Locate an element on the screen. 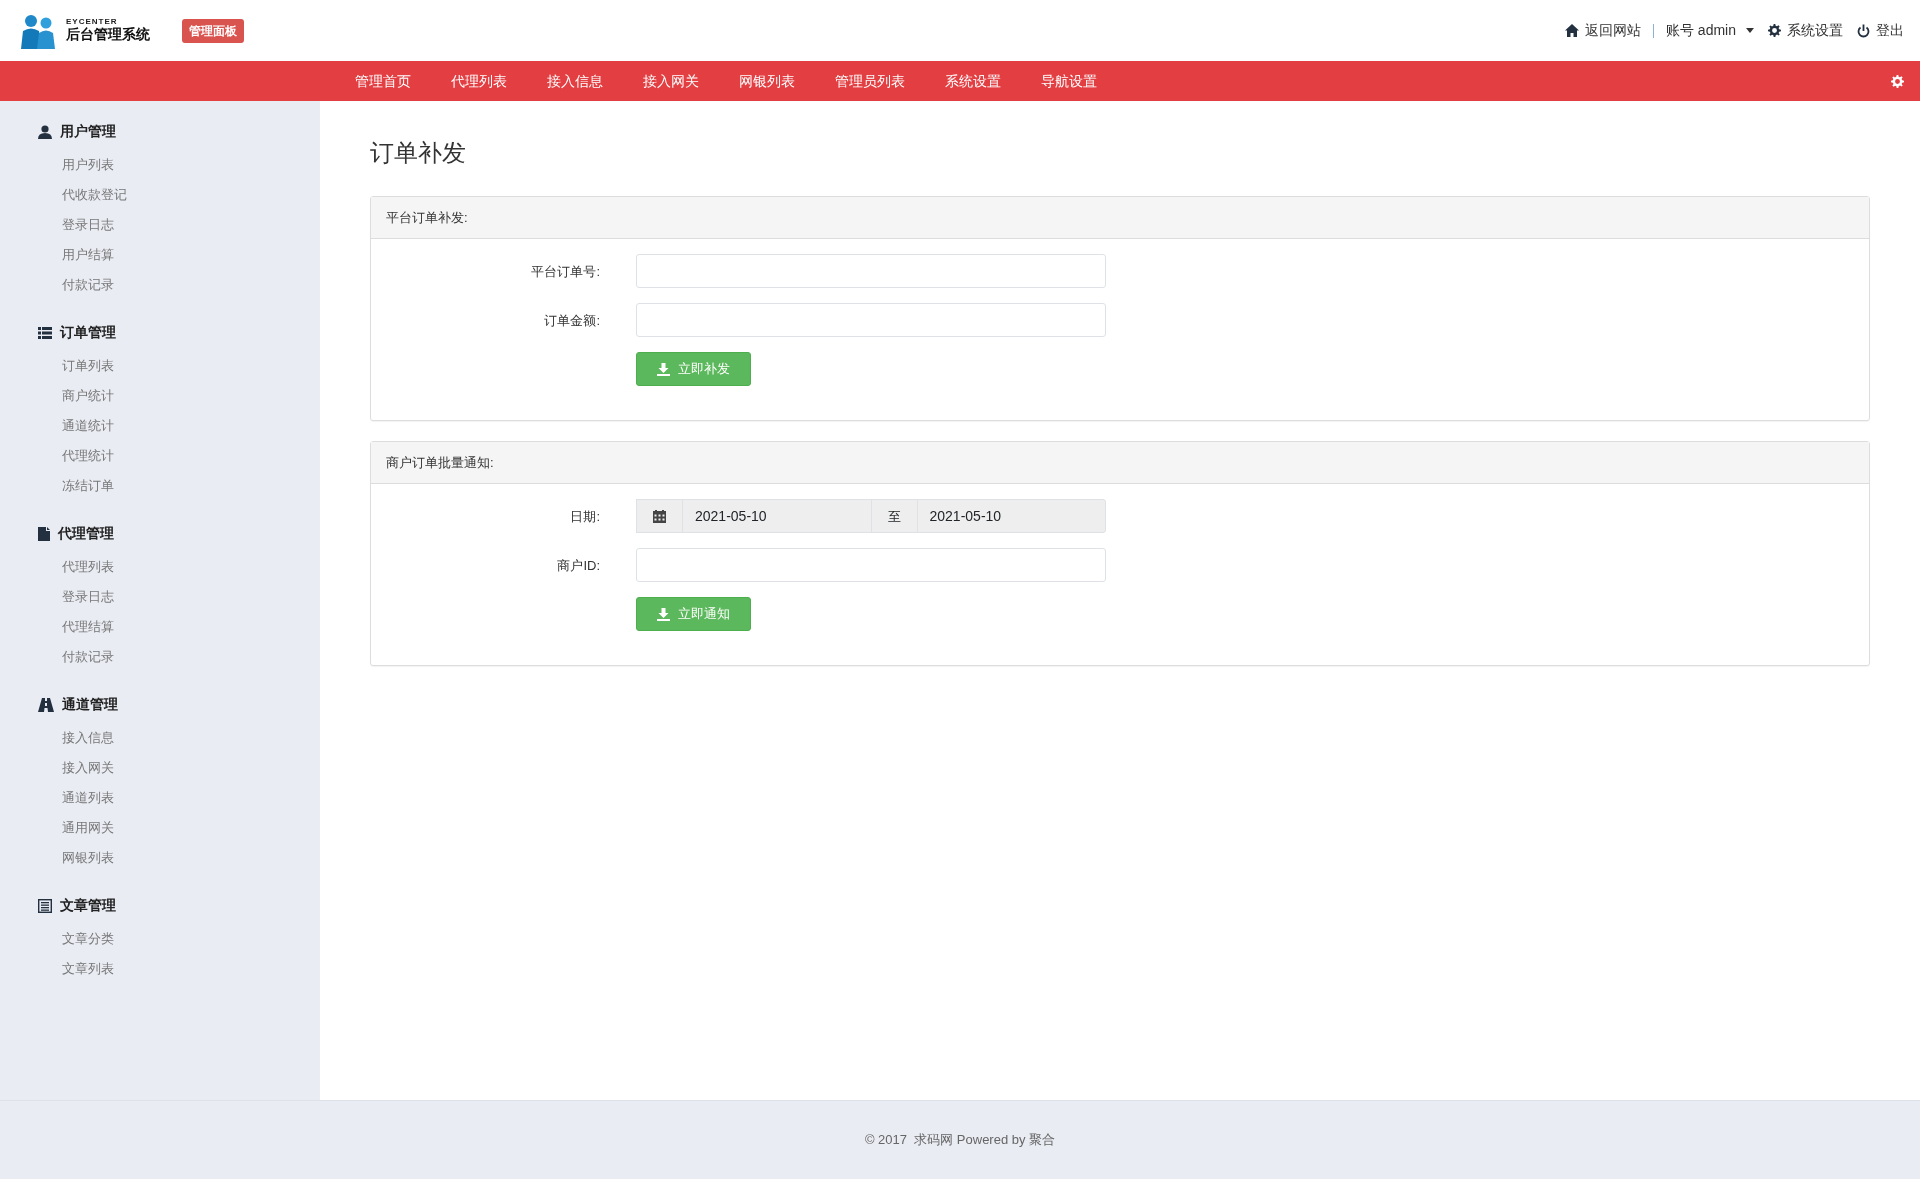 The width and height of the screenshot is (1920, 1179). sidebar-heading: 文章管理 is located at coordinates (88, 905).